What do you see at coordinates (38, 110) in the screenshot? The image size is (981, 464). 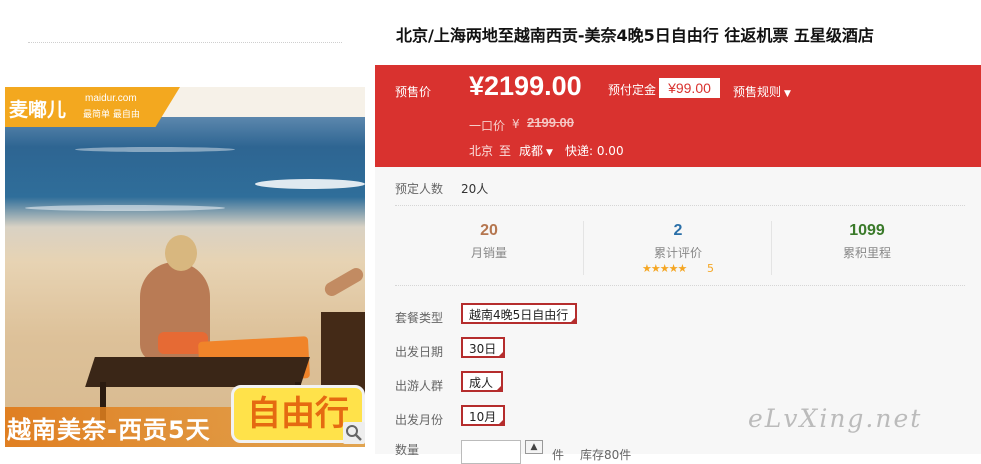 I see `brand-name: 麦嘟儿` at bounding box center [38, 110].